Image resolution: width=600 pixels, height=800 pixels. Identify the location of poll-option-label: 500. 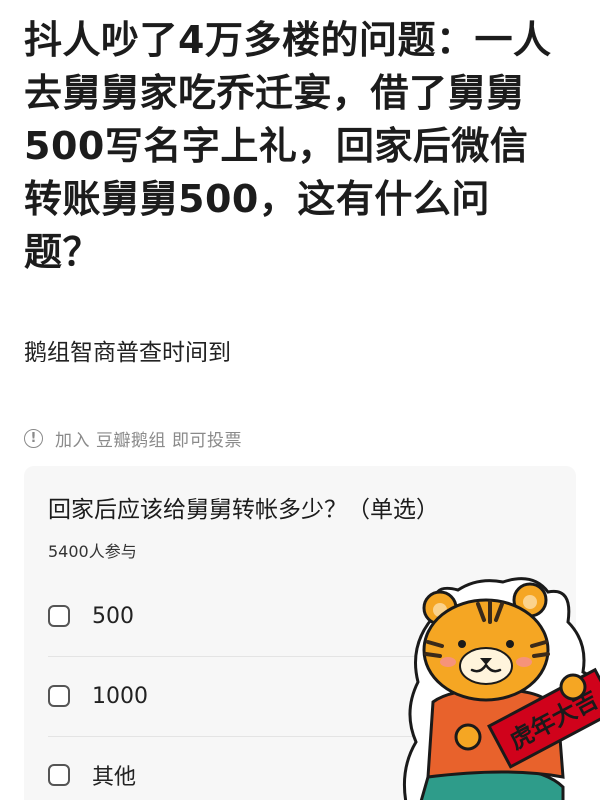
(113, 616).